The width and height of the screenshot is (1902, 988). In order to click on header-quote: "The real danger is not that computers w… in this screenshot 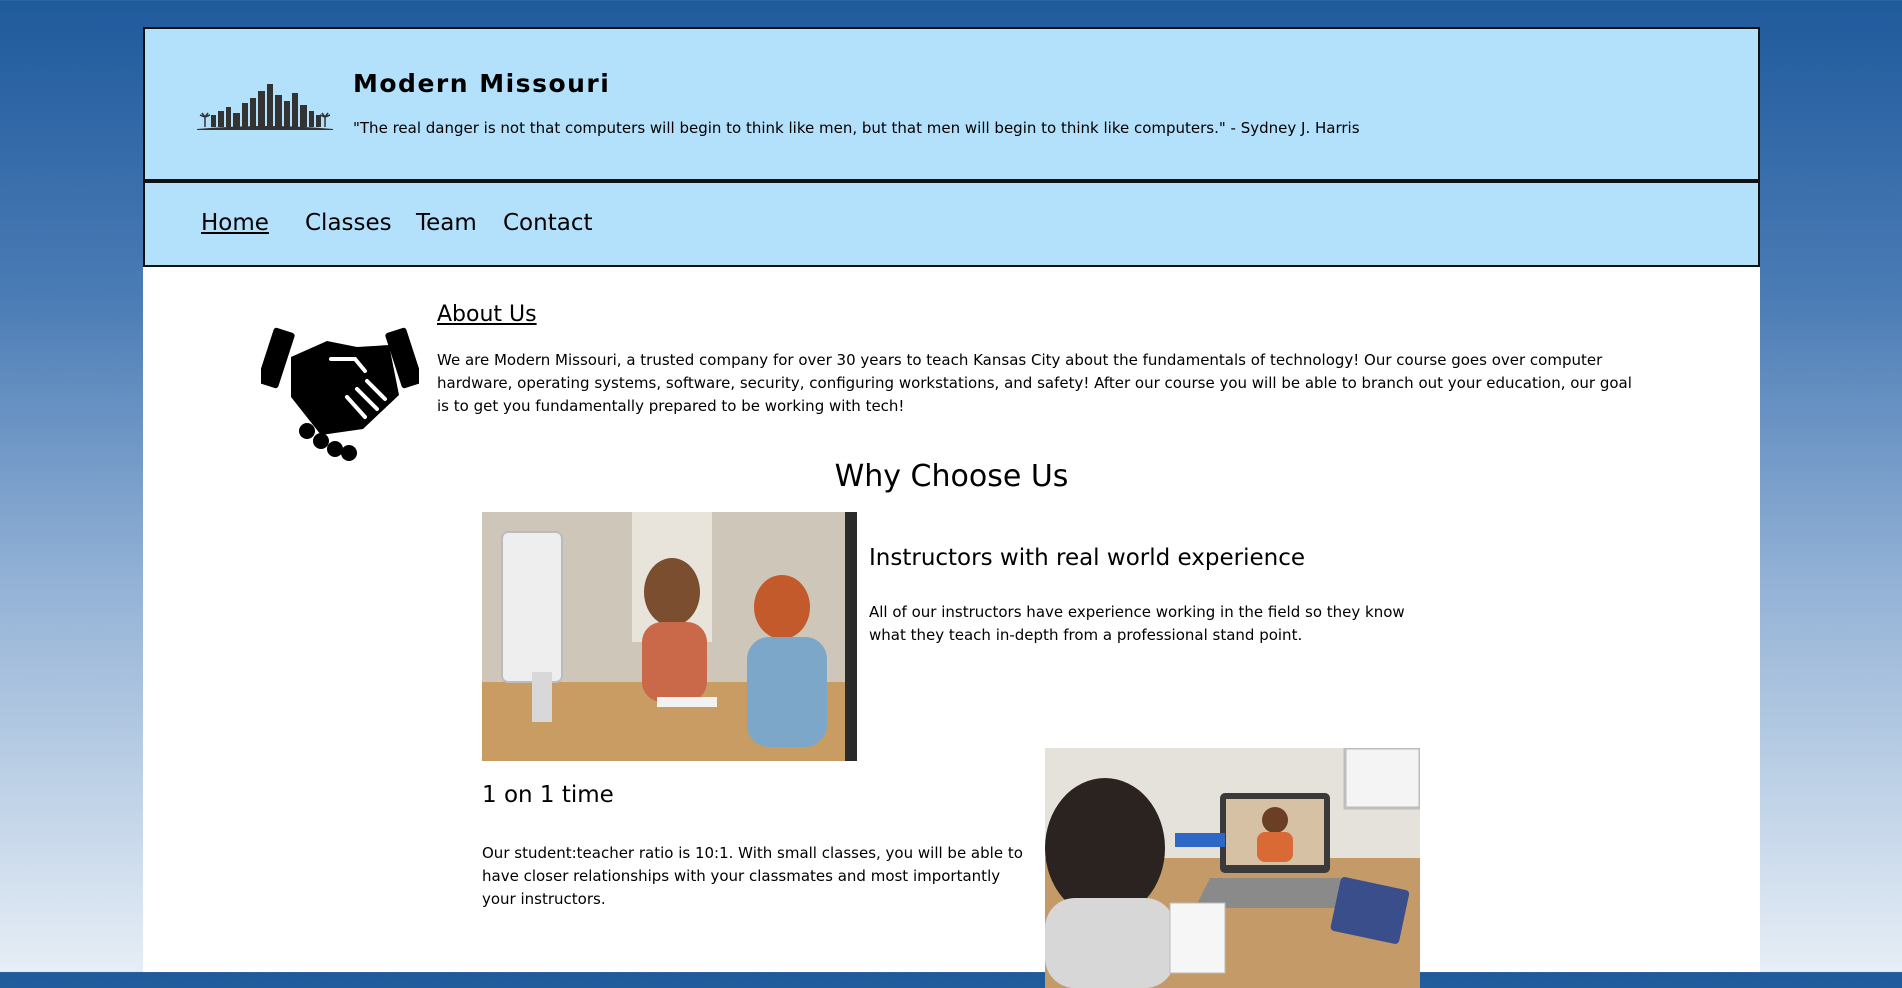, I will do `click(856, 128)`.